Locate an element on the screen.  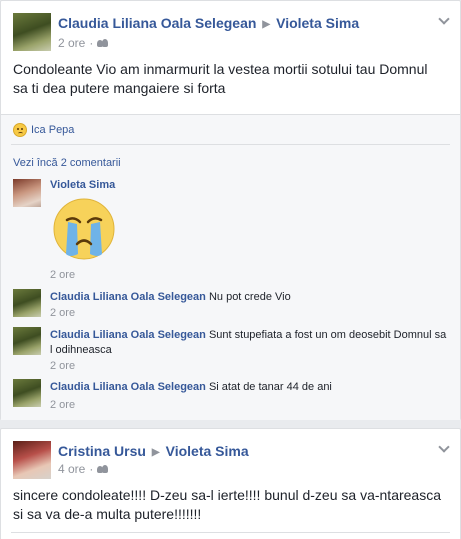
comment-text: Si atat de tanar 44 de ani is located at coordinates (270, 387).